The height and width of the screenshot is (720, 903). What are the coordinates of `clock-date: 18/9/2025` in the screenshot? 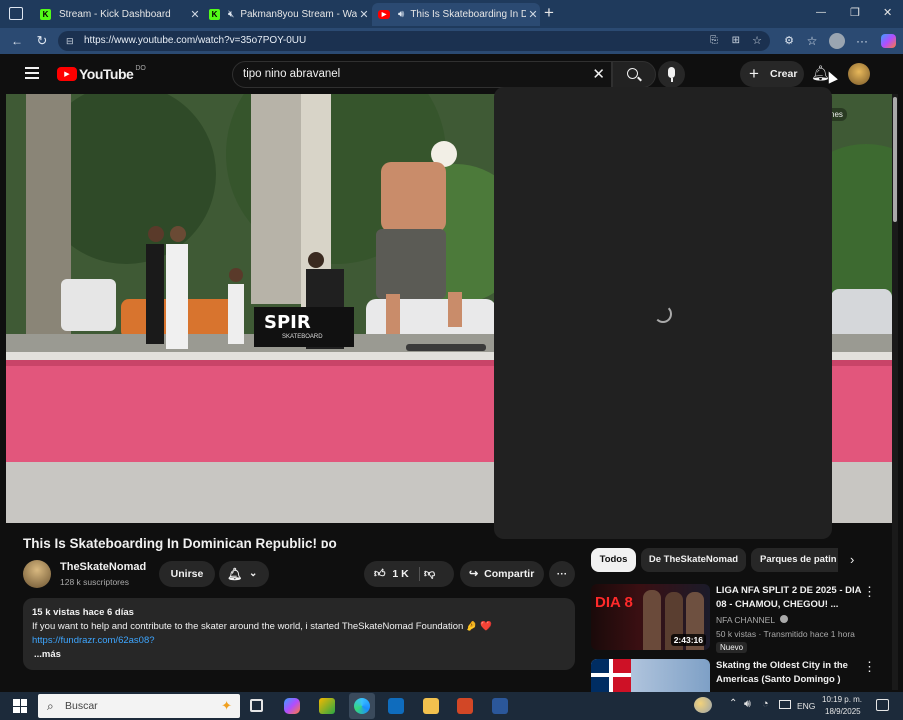 It's located at (843, 711).